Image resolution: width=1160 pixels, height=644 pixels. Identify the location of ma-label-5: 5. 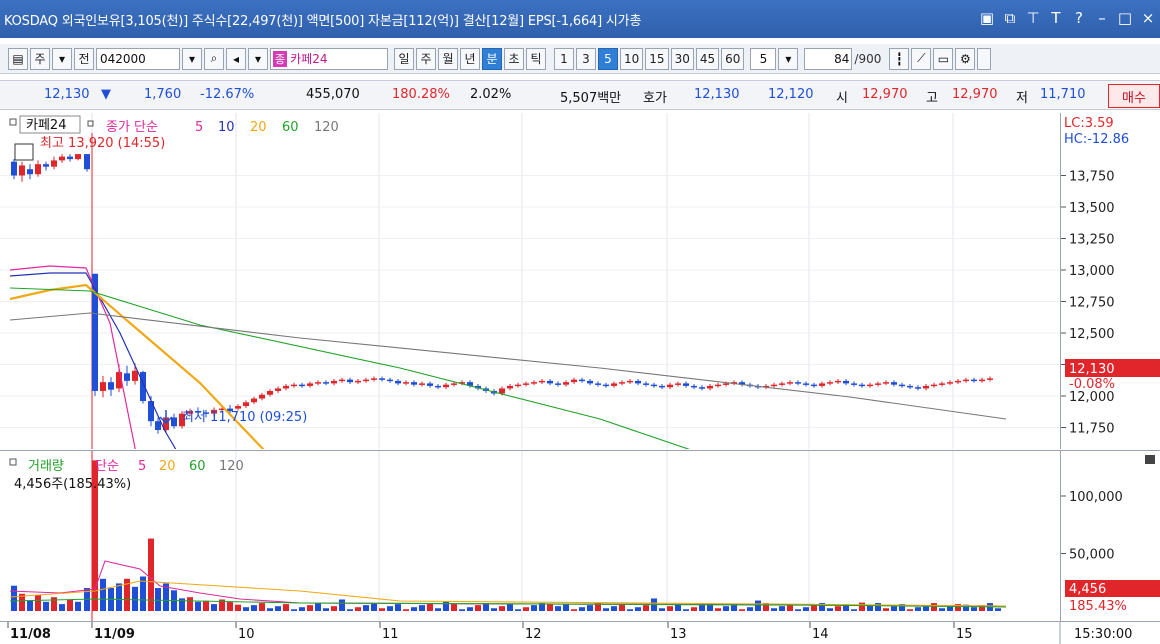
(199, 127).